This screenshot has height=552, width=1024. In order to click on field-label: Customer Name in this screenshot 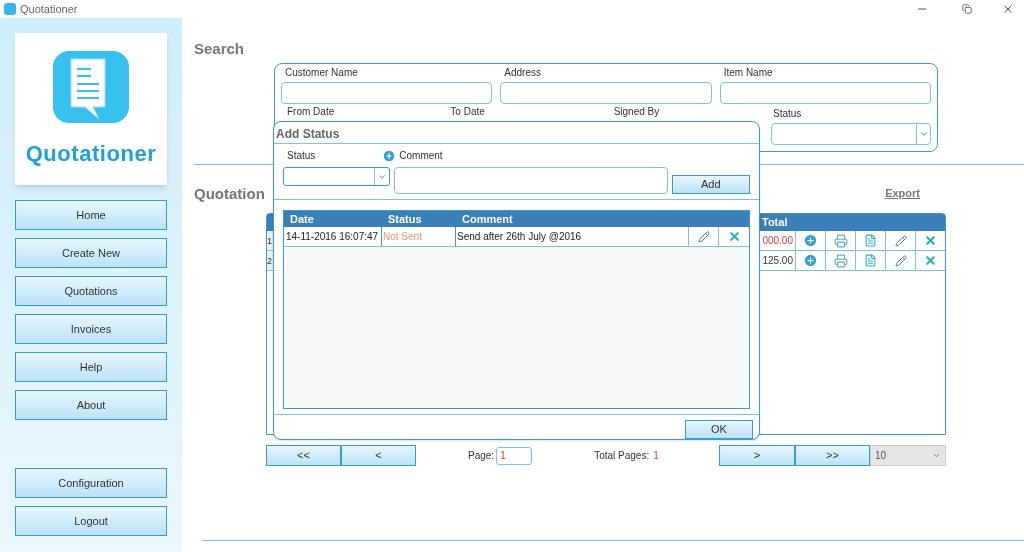, I will do `click(321, 72)`.